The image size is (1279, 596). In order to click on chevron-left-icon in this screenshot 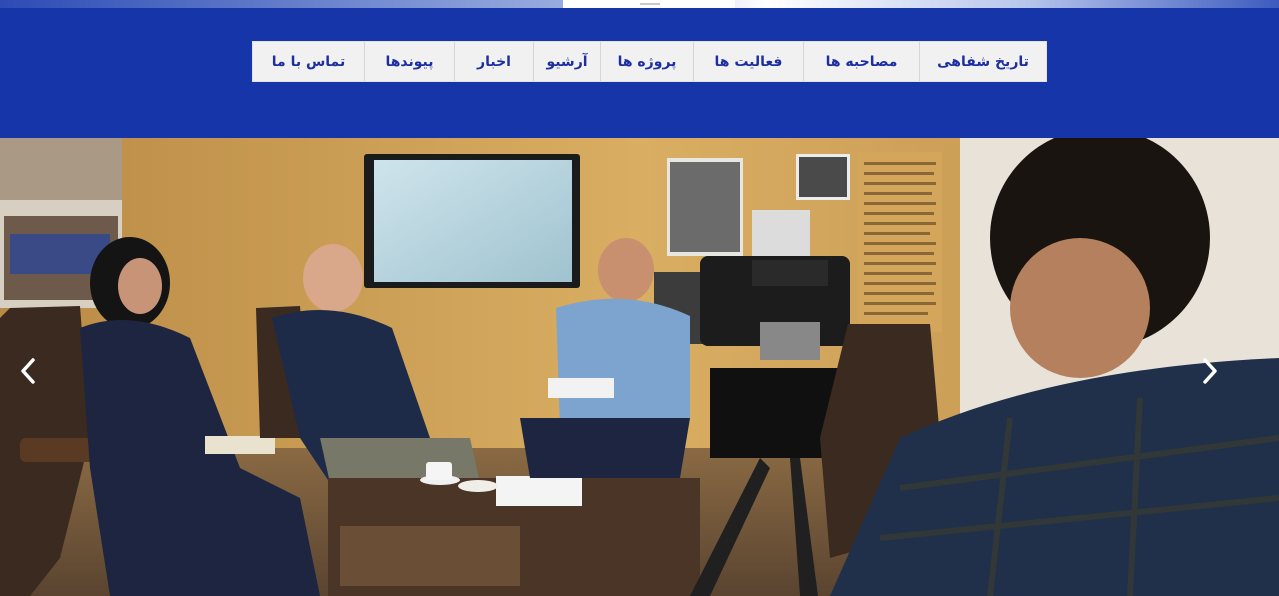, I will do `click(28, 371)`.